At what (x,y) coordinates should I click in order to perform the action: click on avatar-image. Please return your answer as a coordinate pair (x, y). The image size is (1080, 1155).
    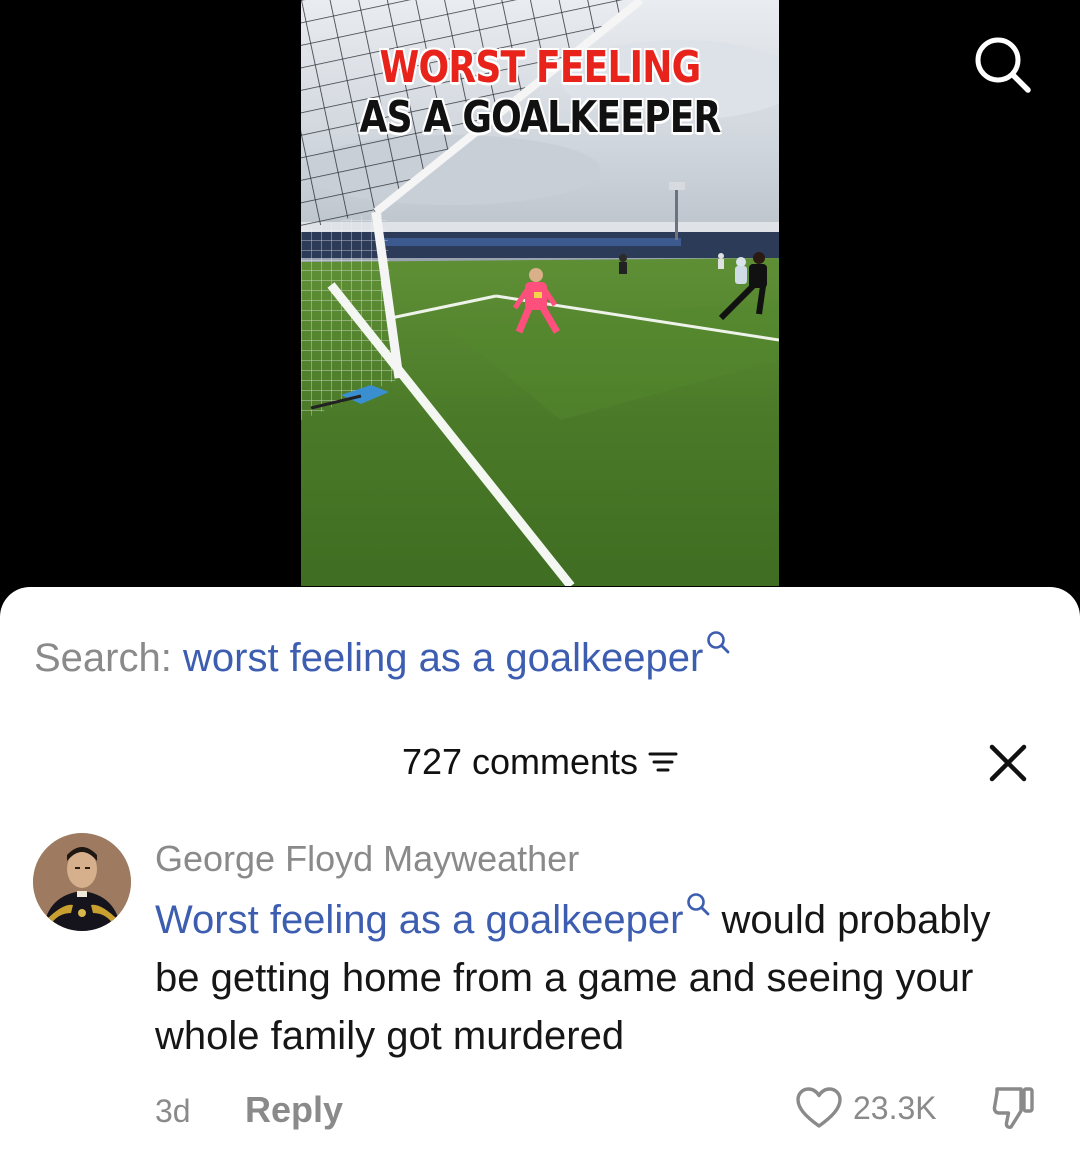
    Looking at the image, I should click on (82, 882).